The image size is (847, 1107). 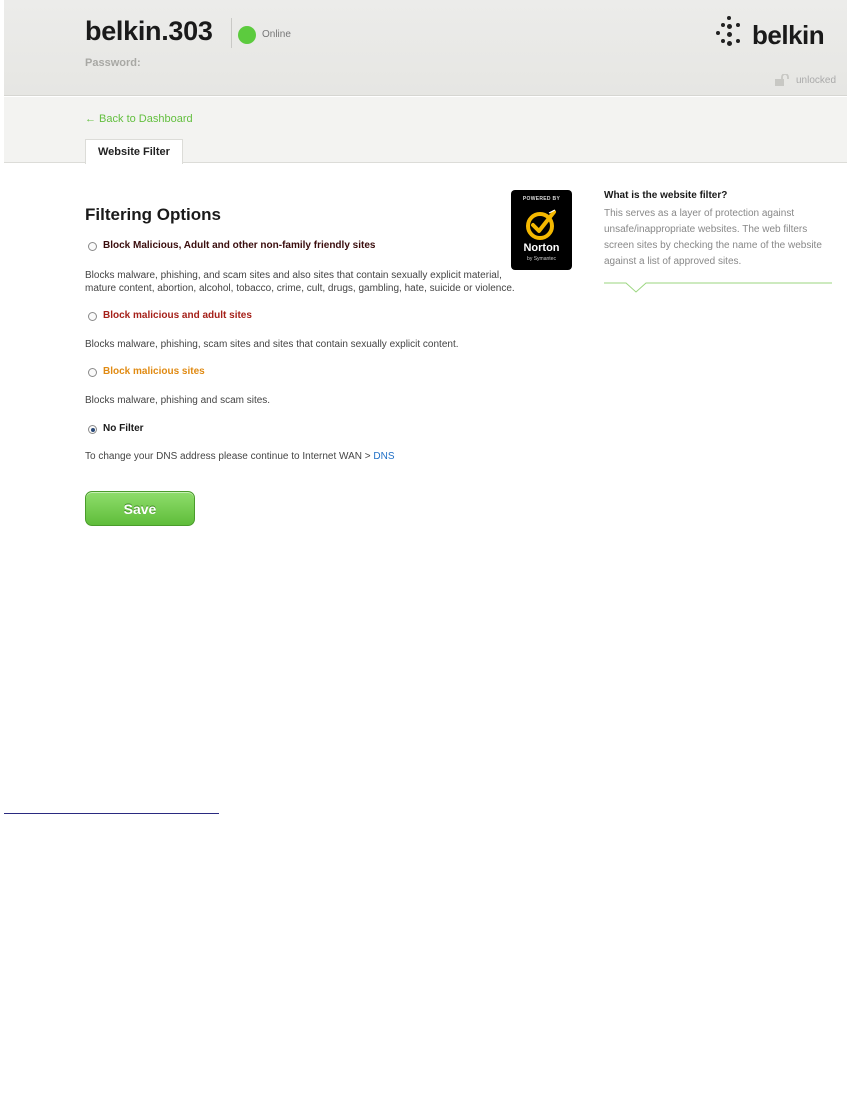 I want to click on norton-by-symantec: by Symantec, so click(x=541, y=259).